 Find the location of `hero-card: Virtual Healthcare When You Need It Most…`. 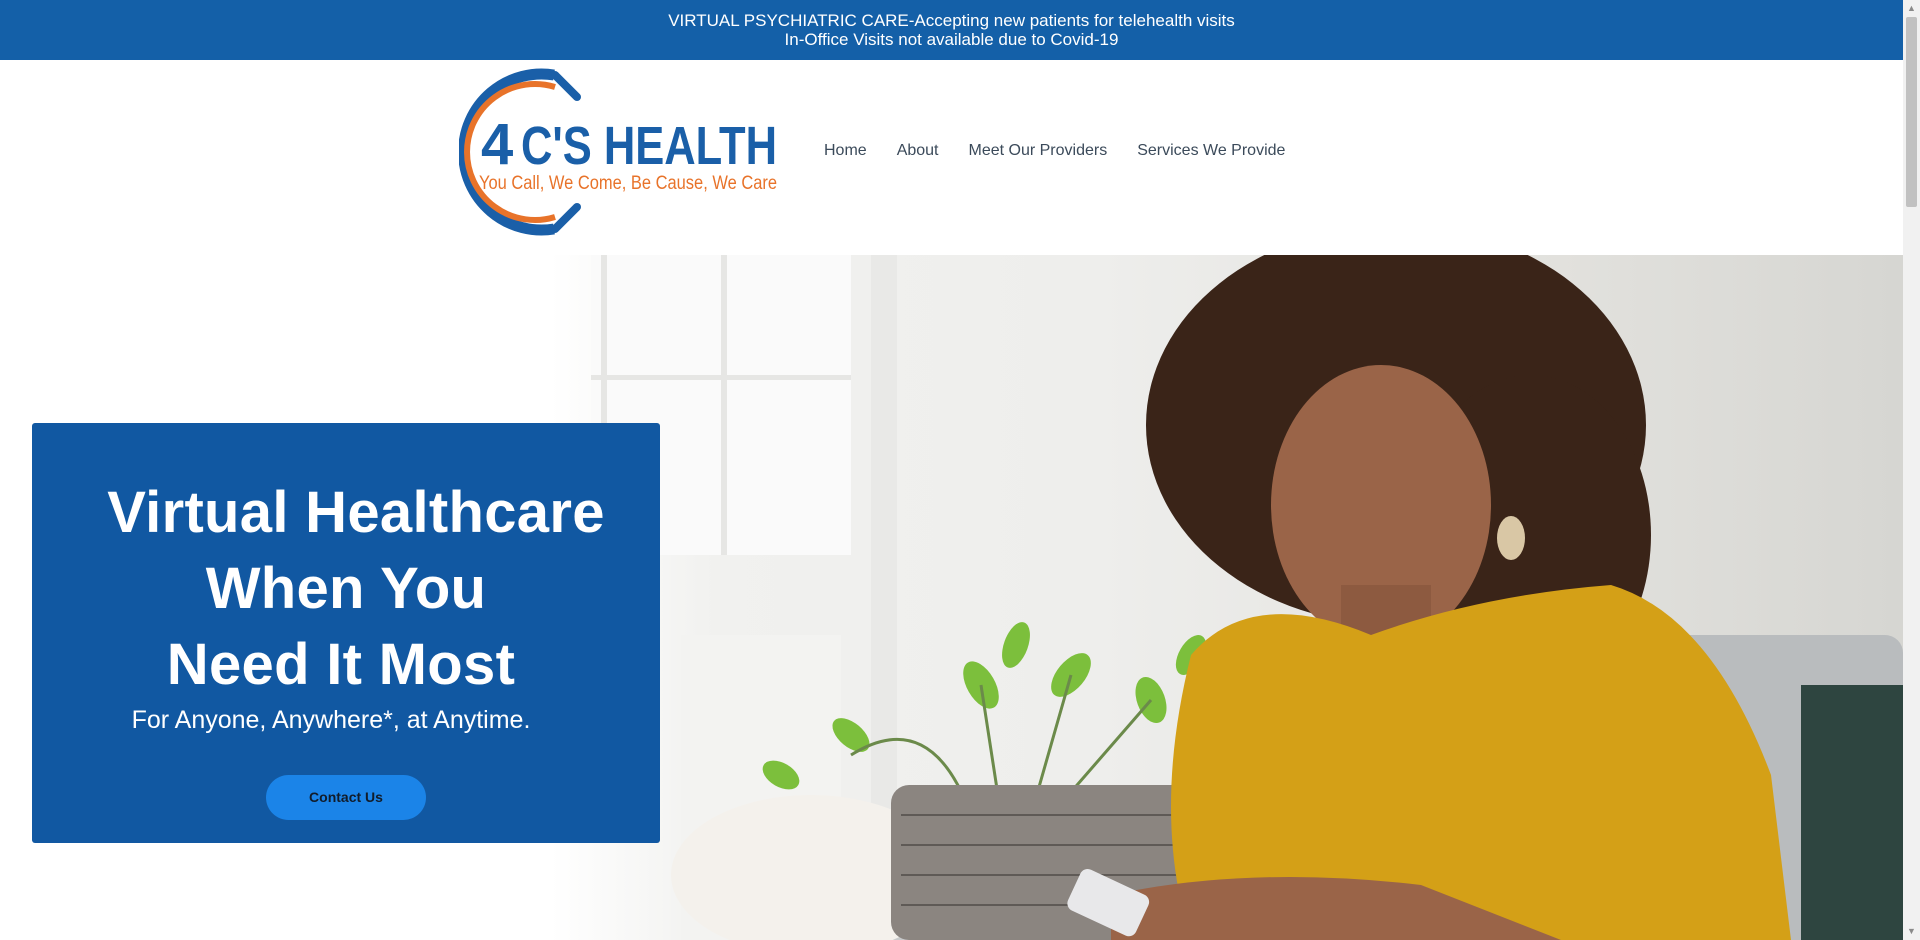

hero-card: Virtual Healthcare When You Need It Most… is located at coordinates (346, 633).